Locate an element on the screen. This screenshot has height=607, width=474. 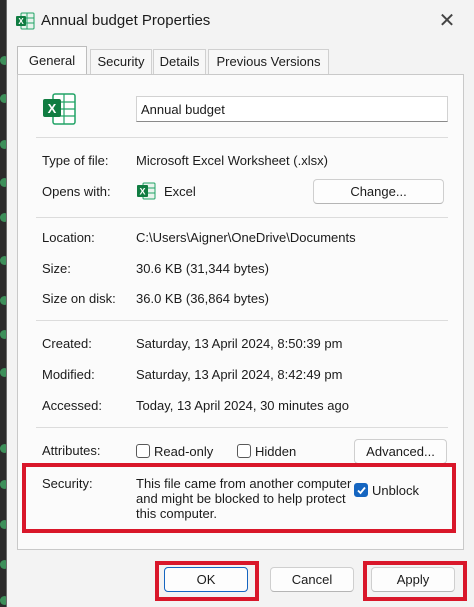
cancel-button: Cancel is located at coordinates (312, 579).